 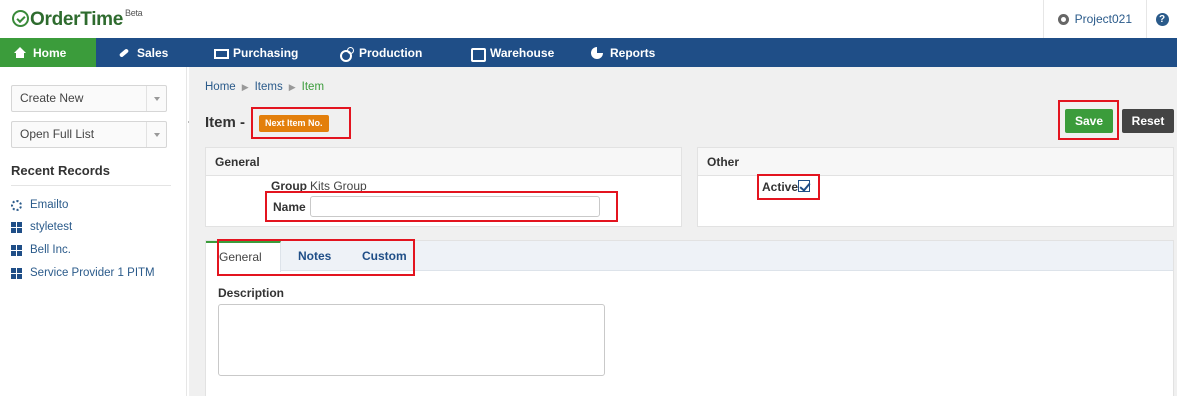 I want to click on cogs-icon, so click(x=347, y=54).